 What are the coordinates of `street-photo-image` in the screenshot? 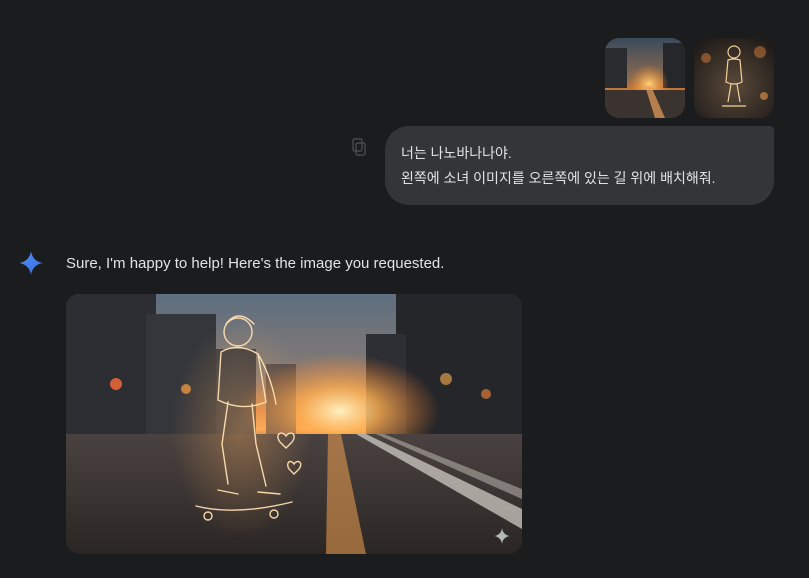 It's located at (645, 78).